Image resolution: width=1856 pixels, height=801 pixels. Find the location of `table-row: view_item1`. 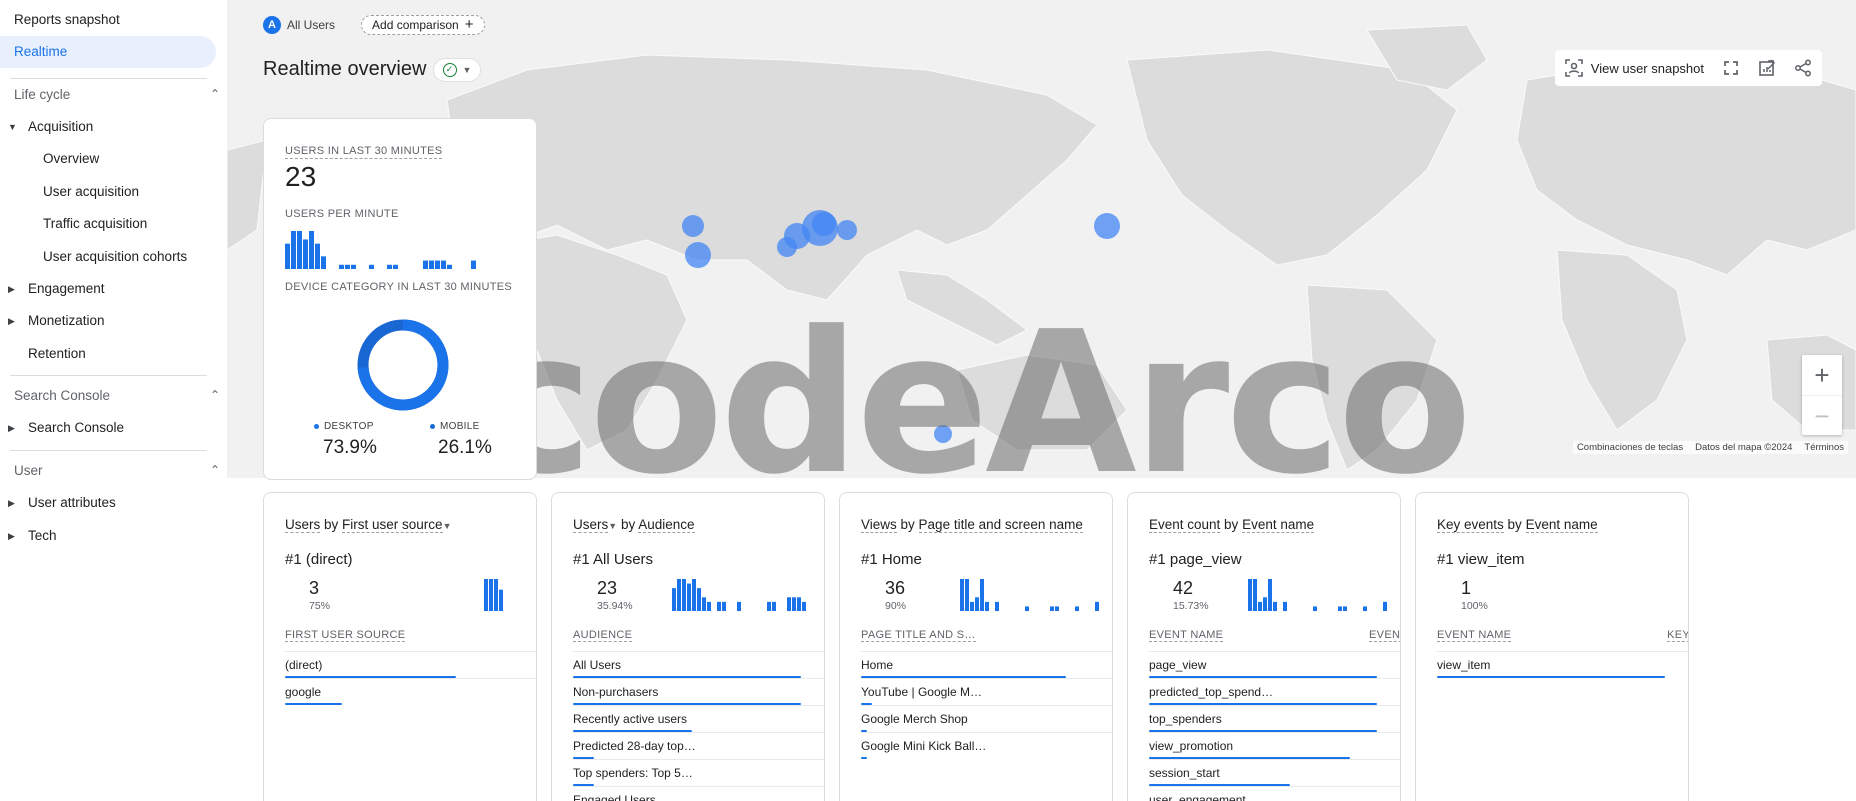

table-row: view_item1 is located at coordinates (1562, 664).